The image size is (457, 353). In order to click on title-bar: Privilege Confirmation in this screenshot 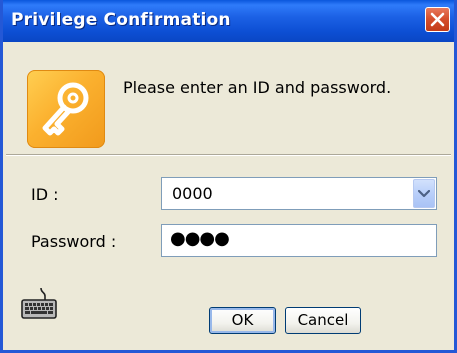, I will do `click(228, 21)`.